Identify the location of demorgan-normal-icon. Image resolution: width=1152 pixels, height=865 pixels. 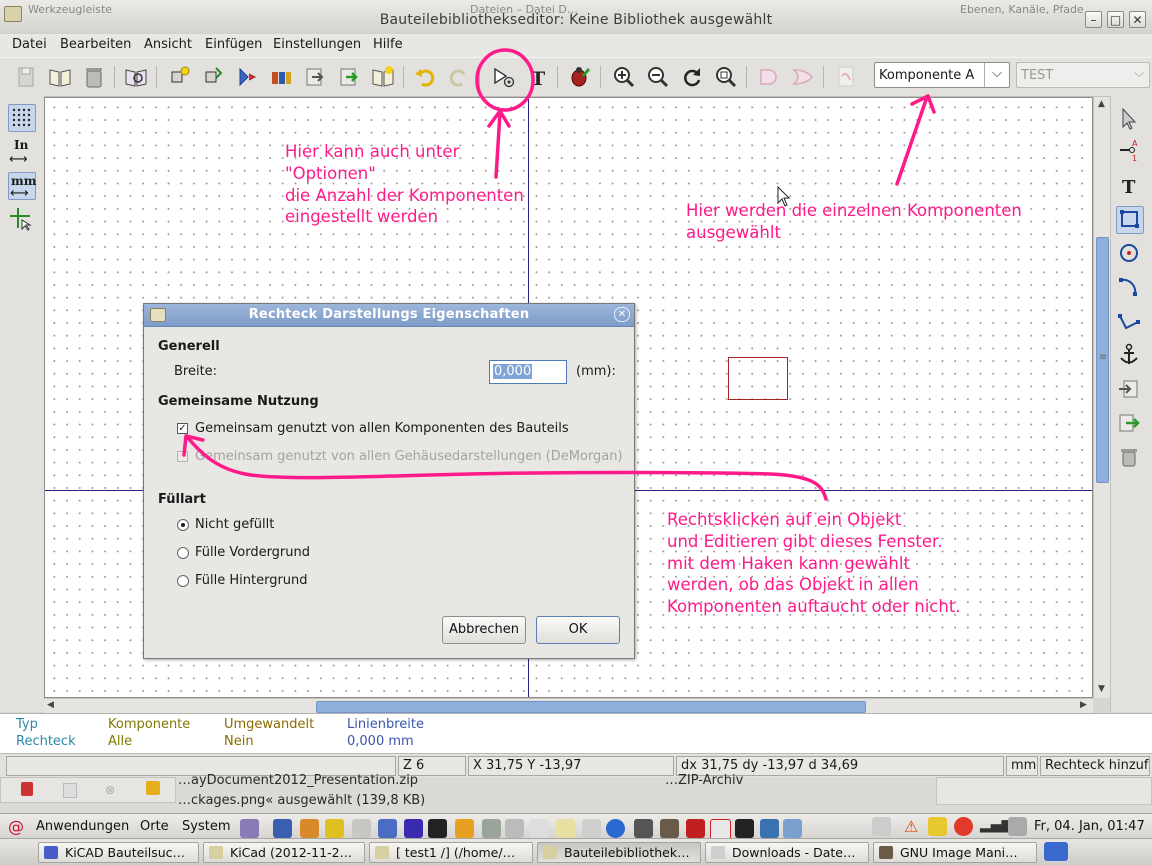
(769, 77).